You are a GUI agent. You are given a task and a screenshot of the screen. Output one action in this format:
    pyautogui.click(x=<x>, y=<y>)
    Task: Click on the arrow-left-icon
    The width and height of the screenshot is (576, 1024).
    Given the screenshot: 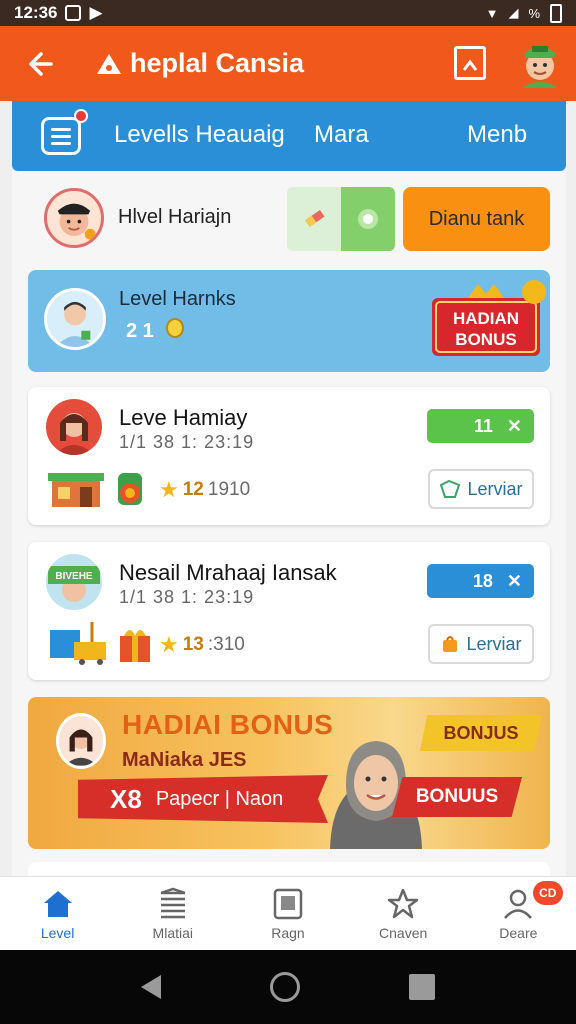 What is the action you would take?
    pyautogui.click(x=41, y=63)
    